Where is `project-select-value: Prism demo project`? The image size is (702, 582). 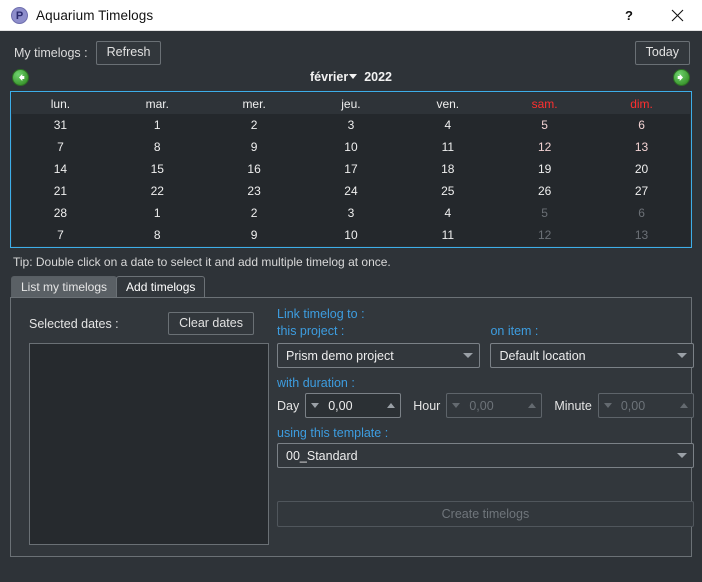 project-select-value: Prism demo project is located at coordinates (340, 355).